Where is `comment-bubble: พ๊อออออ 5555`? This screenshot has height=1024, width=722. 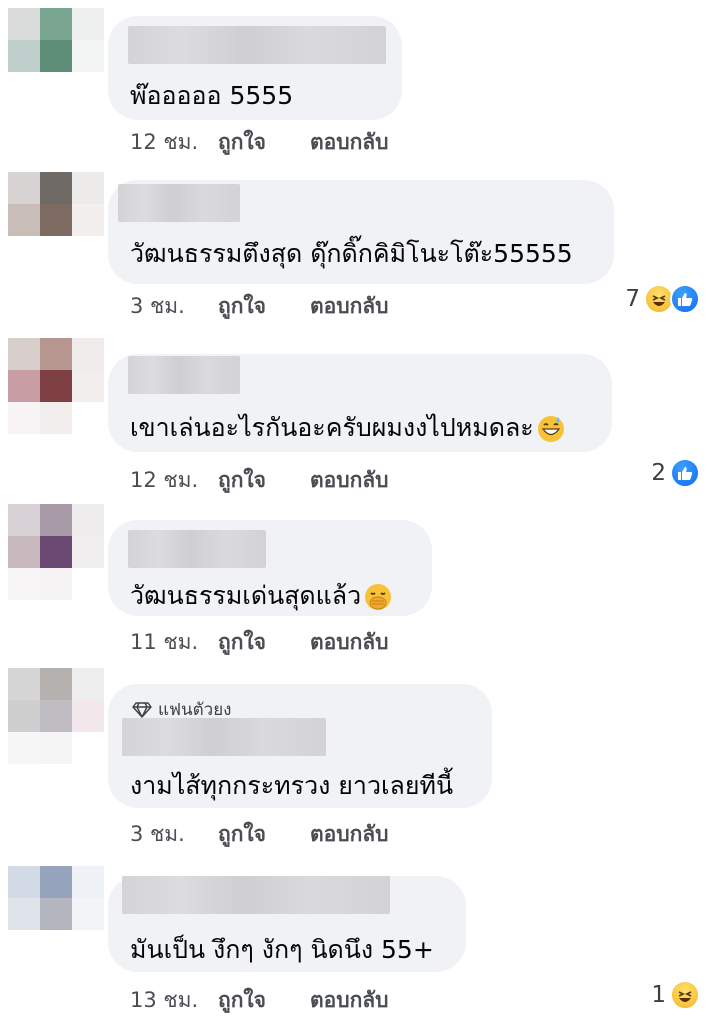
comment-bubble: พ๊อออออ 5555 is located at coordinates (255, 68).